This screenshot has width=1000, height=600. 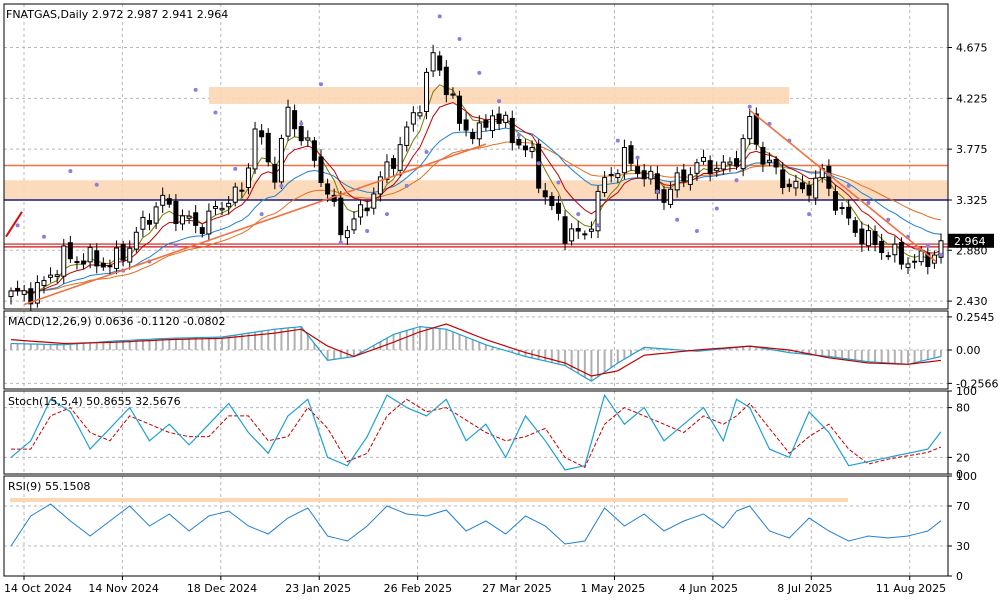 I want to click on price-y-tick-label: 3.325, so click(x=972, y=200).